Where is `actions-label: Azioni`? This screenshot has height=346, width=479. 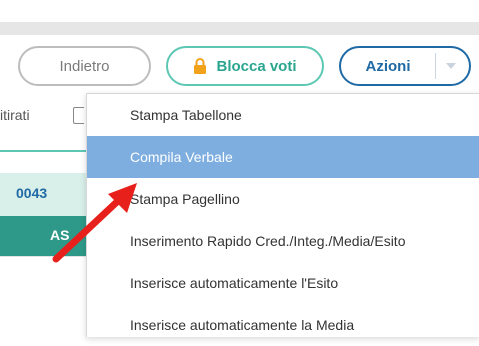 actions-label: Azioni is located at coordinates (388, 66).